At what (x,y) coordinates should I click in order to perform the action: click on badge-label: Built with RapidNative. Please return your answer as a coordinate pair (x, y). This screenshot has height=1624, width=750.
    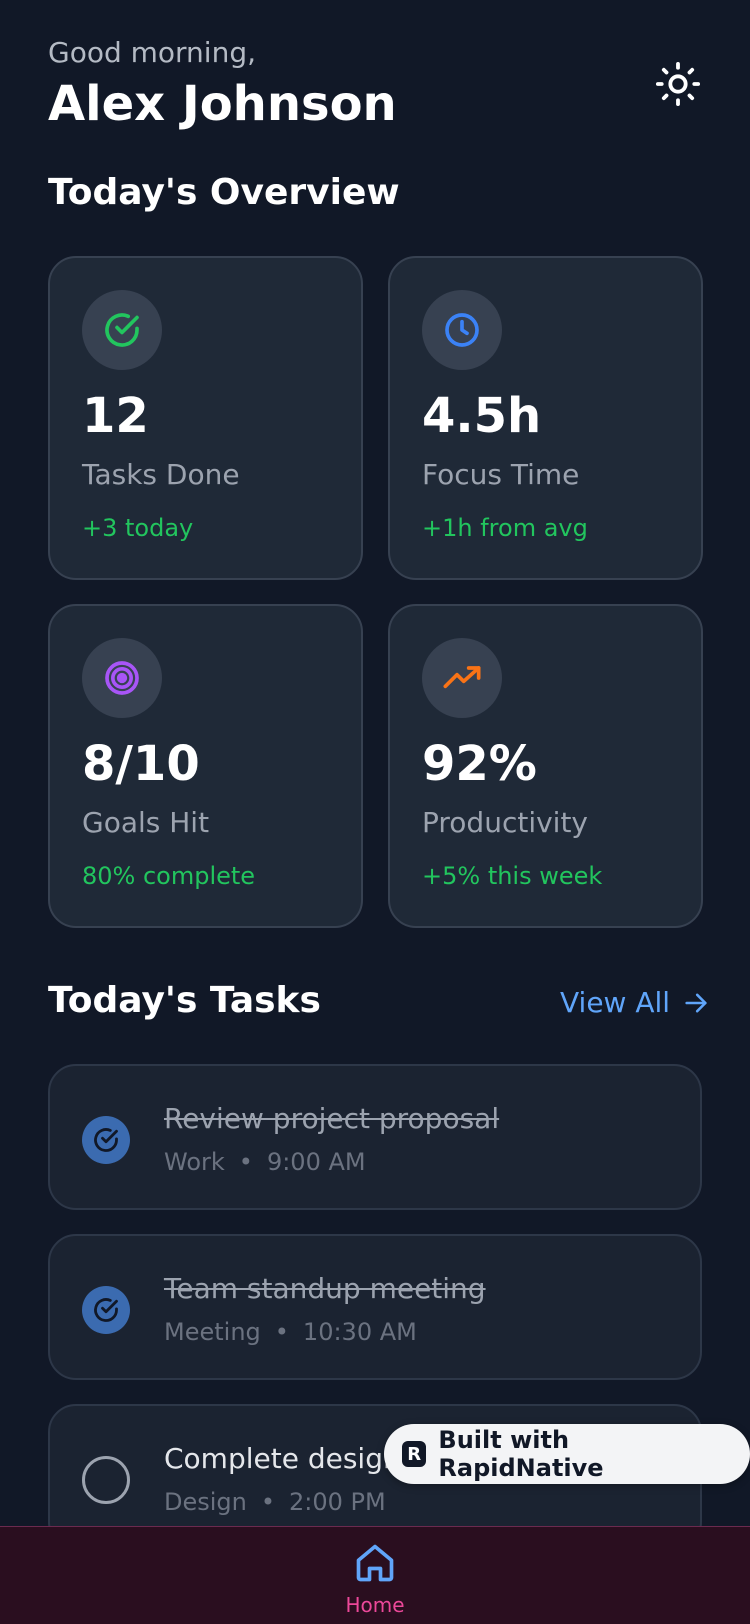
    Looking at the image, I should click on (521, 1454).